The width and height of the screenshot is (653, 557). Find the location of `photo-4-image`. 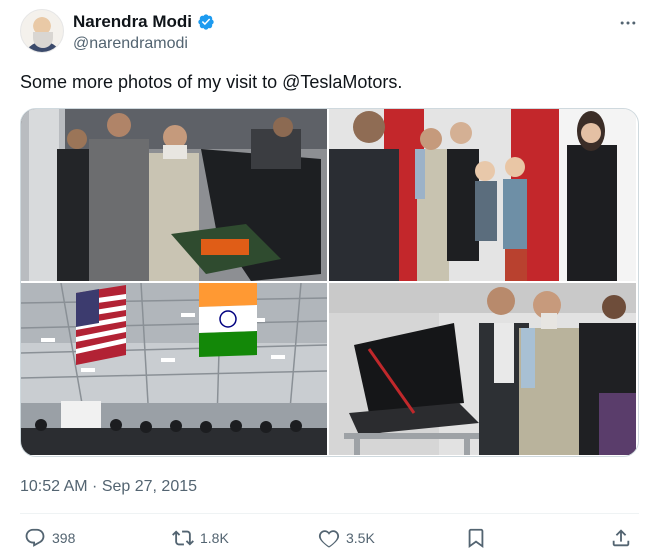

photo-4-image is located at coordinates (482, 369).